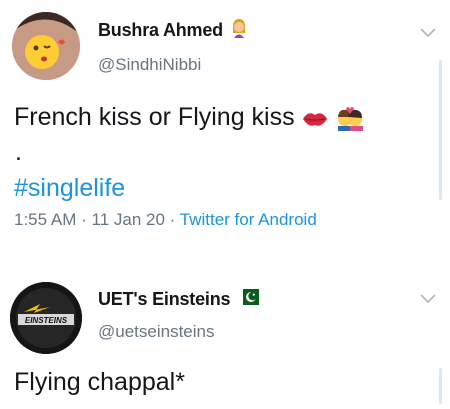  What do you see at coordinates (69, 188) in the screenshot?
I see `hashtag-link: #singlelife` at bounding box center [69, 188].